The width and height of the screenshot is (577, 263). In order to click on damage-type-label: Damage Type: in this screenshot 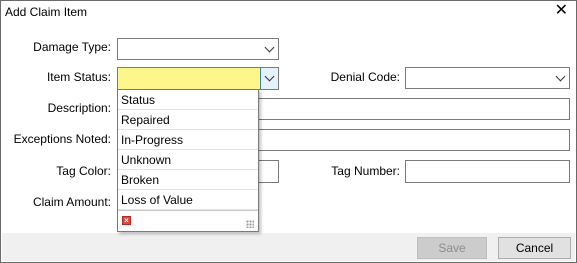, I will do `click(72, 47)`.